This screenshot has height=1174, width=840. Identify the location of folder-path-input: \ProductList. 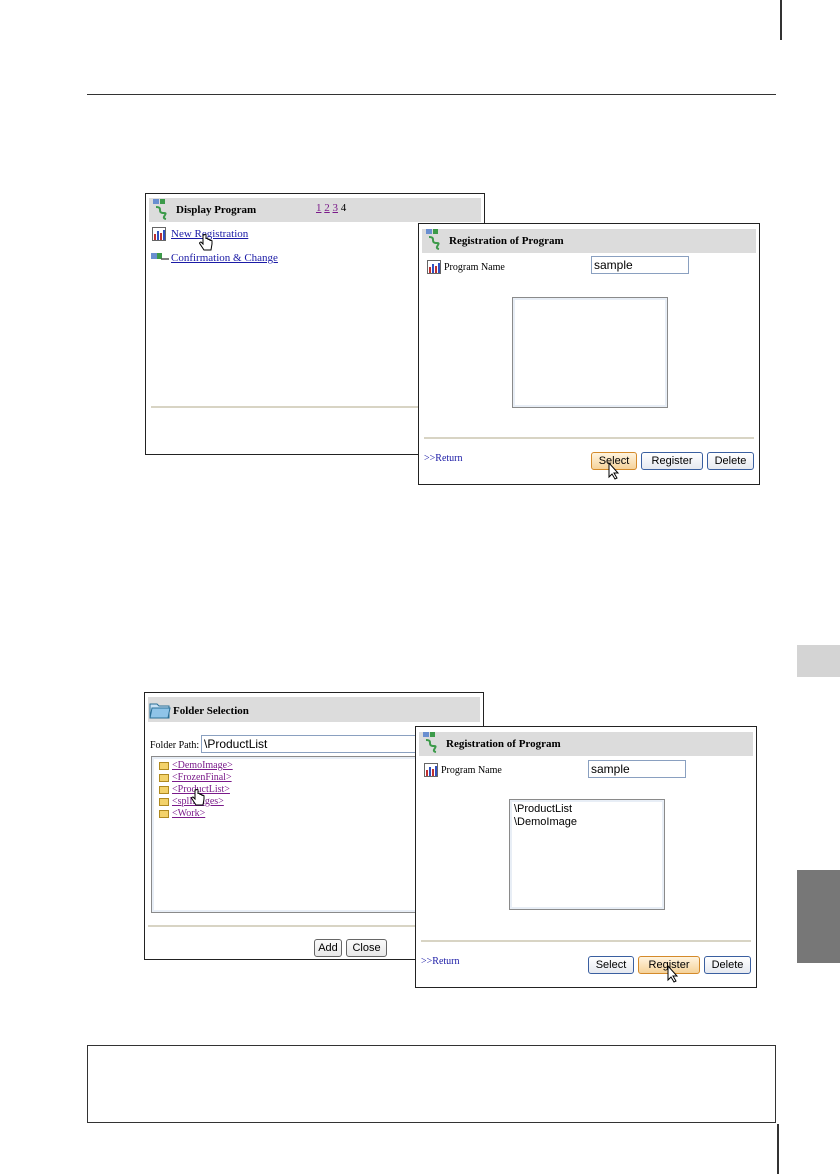
(321, 744).